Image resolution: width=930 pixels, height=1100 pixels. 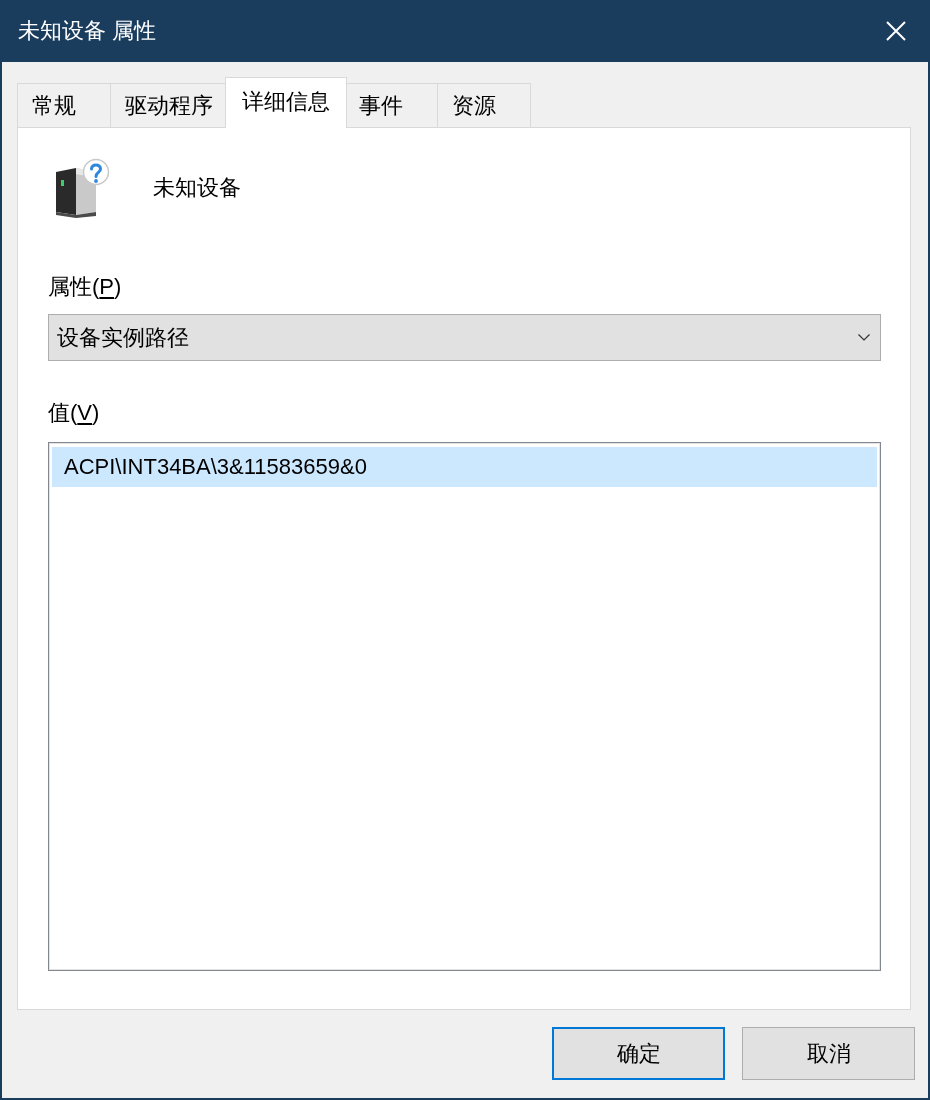 What do you see at coordinates (484, 105) in the screenshot?
I see `tab: 资源` at bounding box center [484, 105].